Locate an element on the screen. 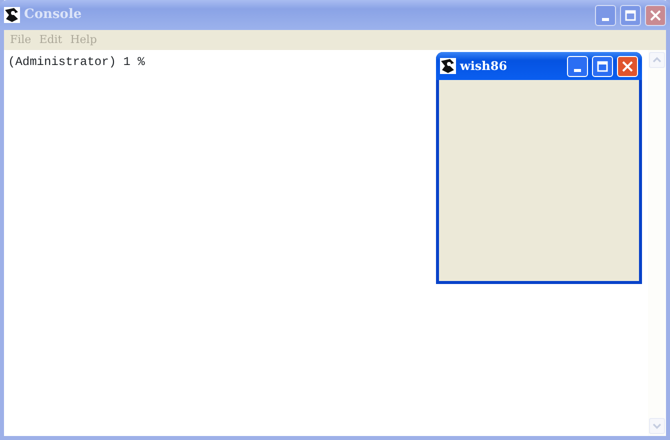  maximize-button is located at coordinates (630, 15).